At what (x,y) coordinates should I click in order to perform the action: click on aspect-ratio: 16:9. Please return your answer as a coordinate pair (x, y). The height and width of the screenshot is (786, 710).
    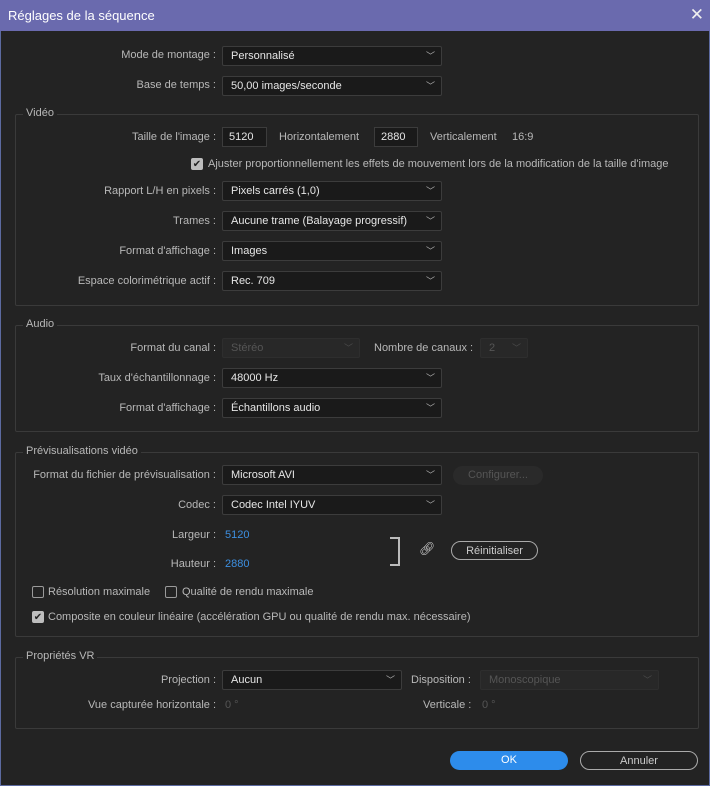
    Looking at the image, I should click on (523, 137).